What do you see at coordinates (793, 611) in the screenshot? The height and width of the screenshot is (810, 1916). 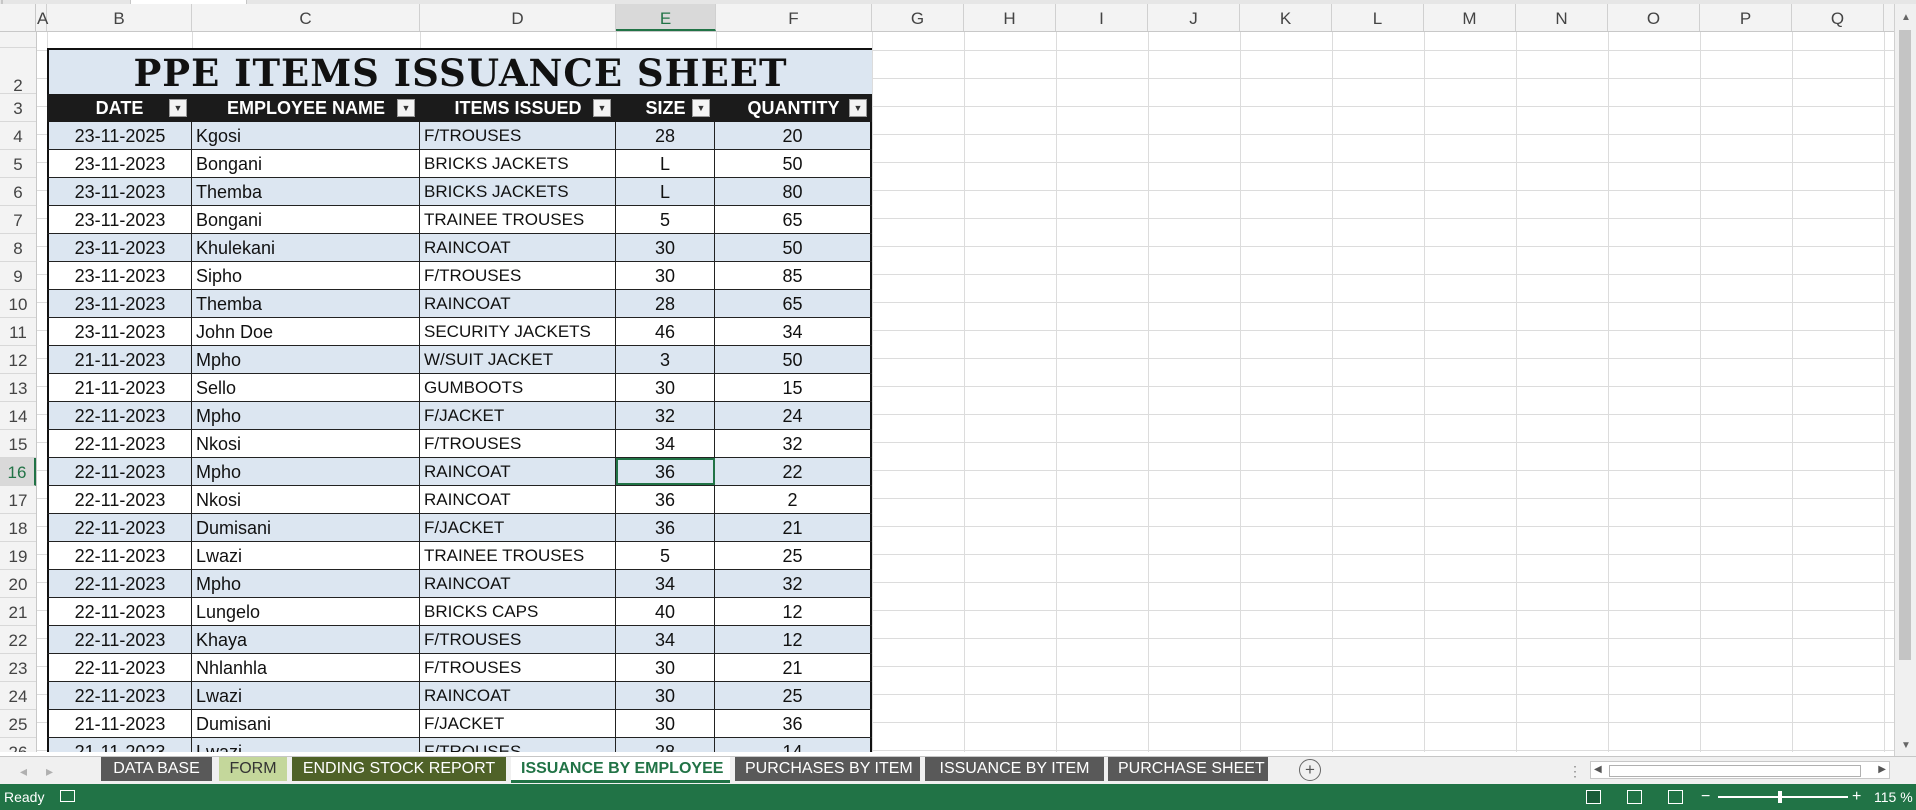 I see `cell-quantity: 12` at bounding box center [793, 611].